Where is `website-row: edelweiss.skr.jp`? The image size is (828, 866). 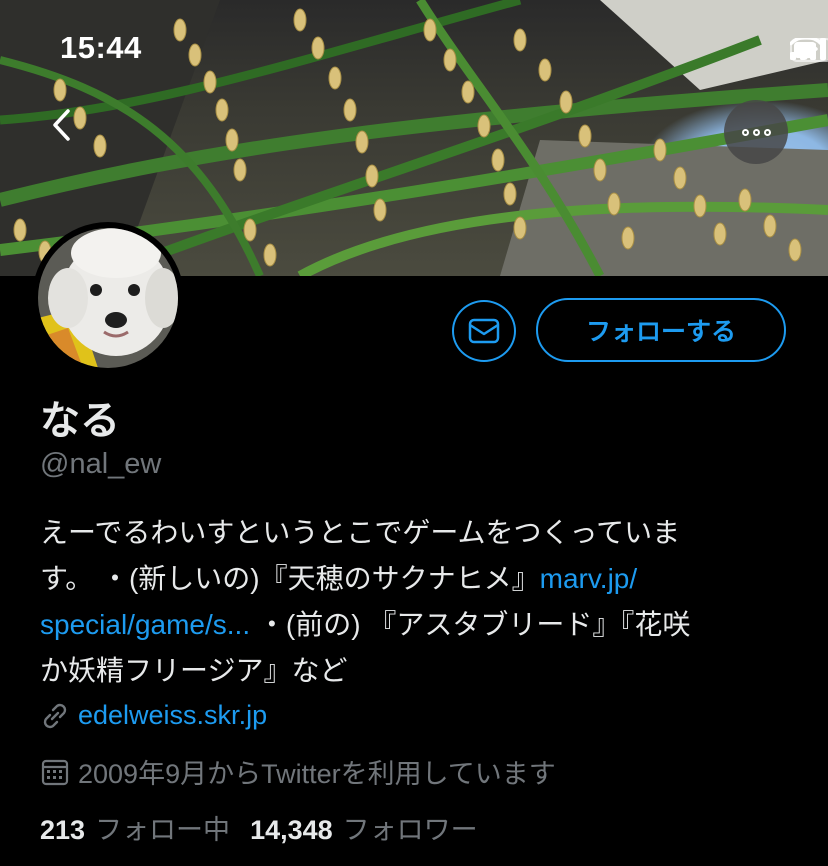
website-row: edelweiss.skr.jp is located at coordinates (153, 715).